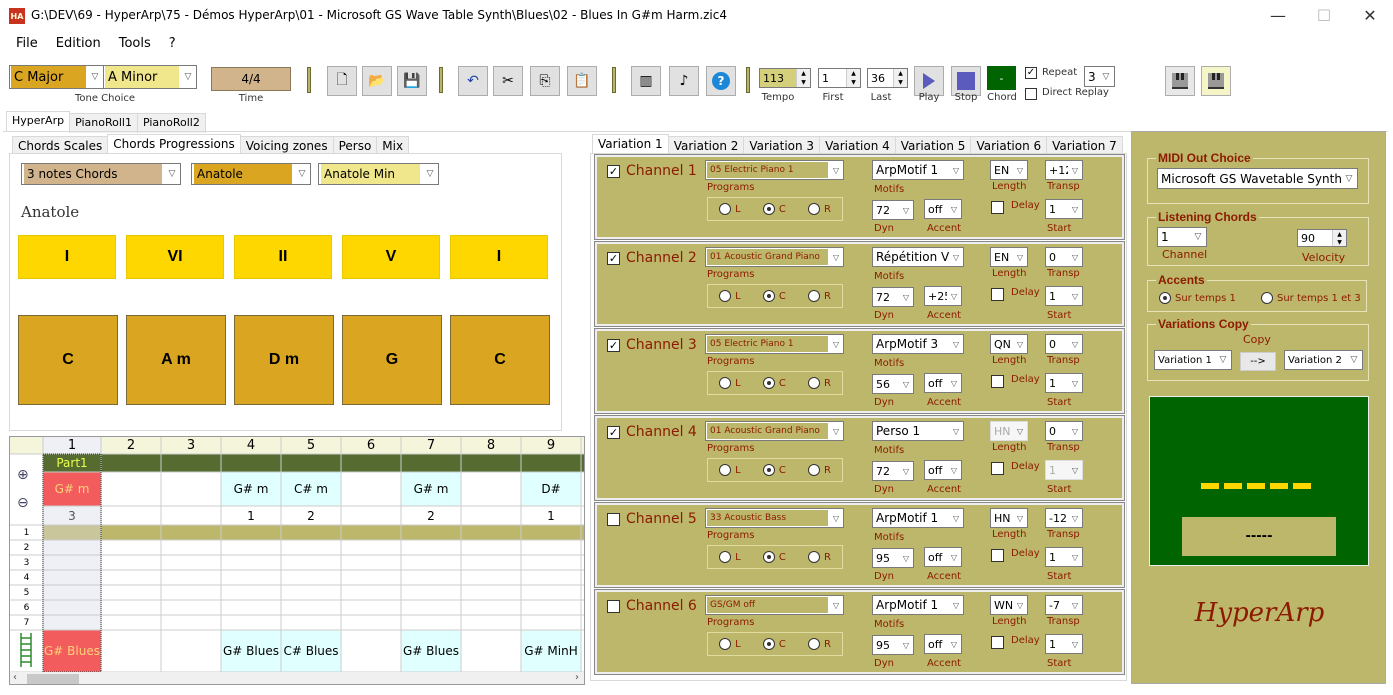 This screenshot has height=695, width=1393. Describe the element at coordinates (918, 257) in the screenshot. I see `motif-select: Répétition V1 ▽` at that location.